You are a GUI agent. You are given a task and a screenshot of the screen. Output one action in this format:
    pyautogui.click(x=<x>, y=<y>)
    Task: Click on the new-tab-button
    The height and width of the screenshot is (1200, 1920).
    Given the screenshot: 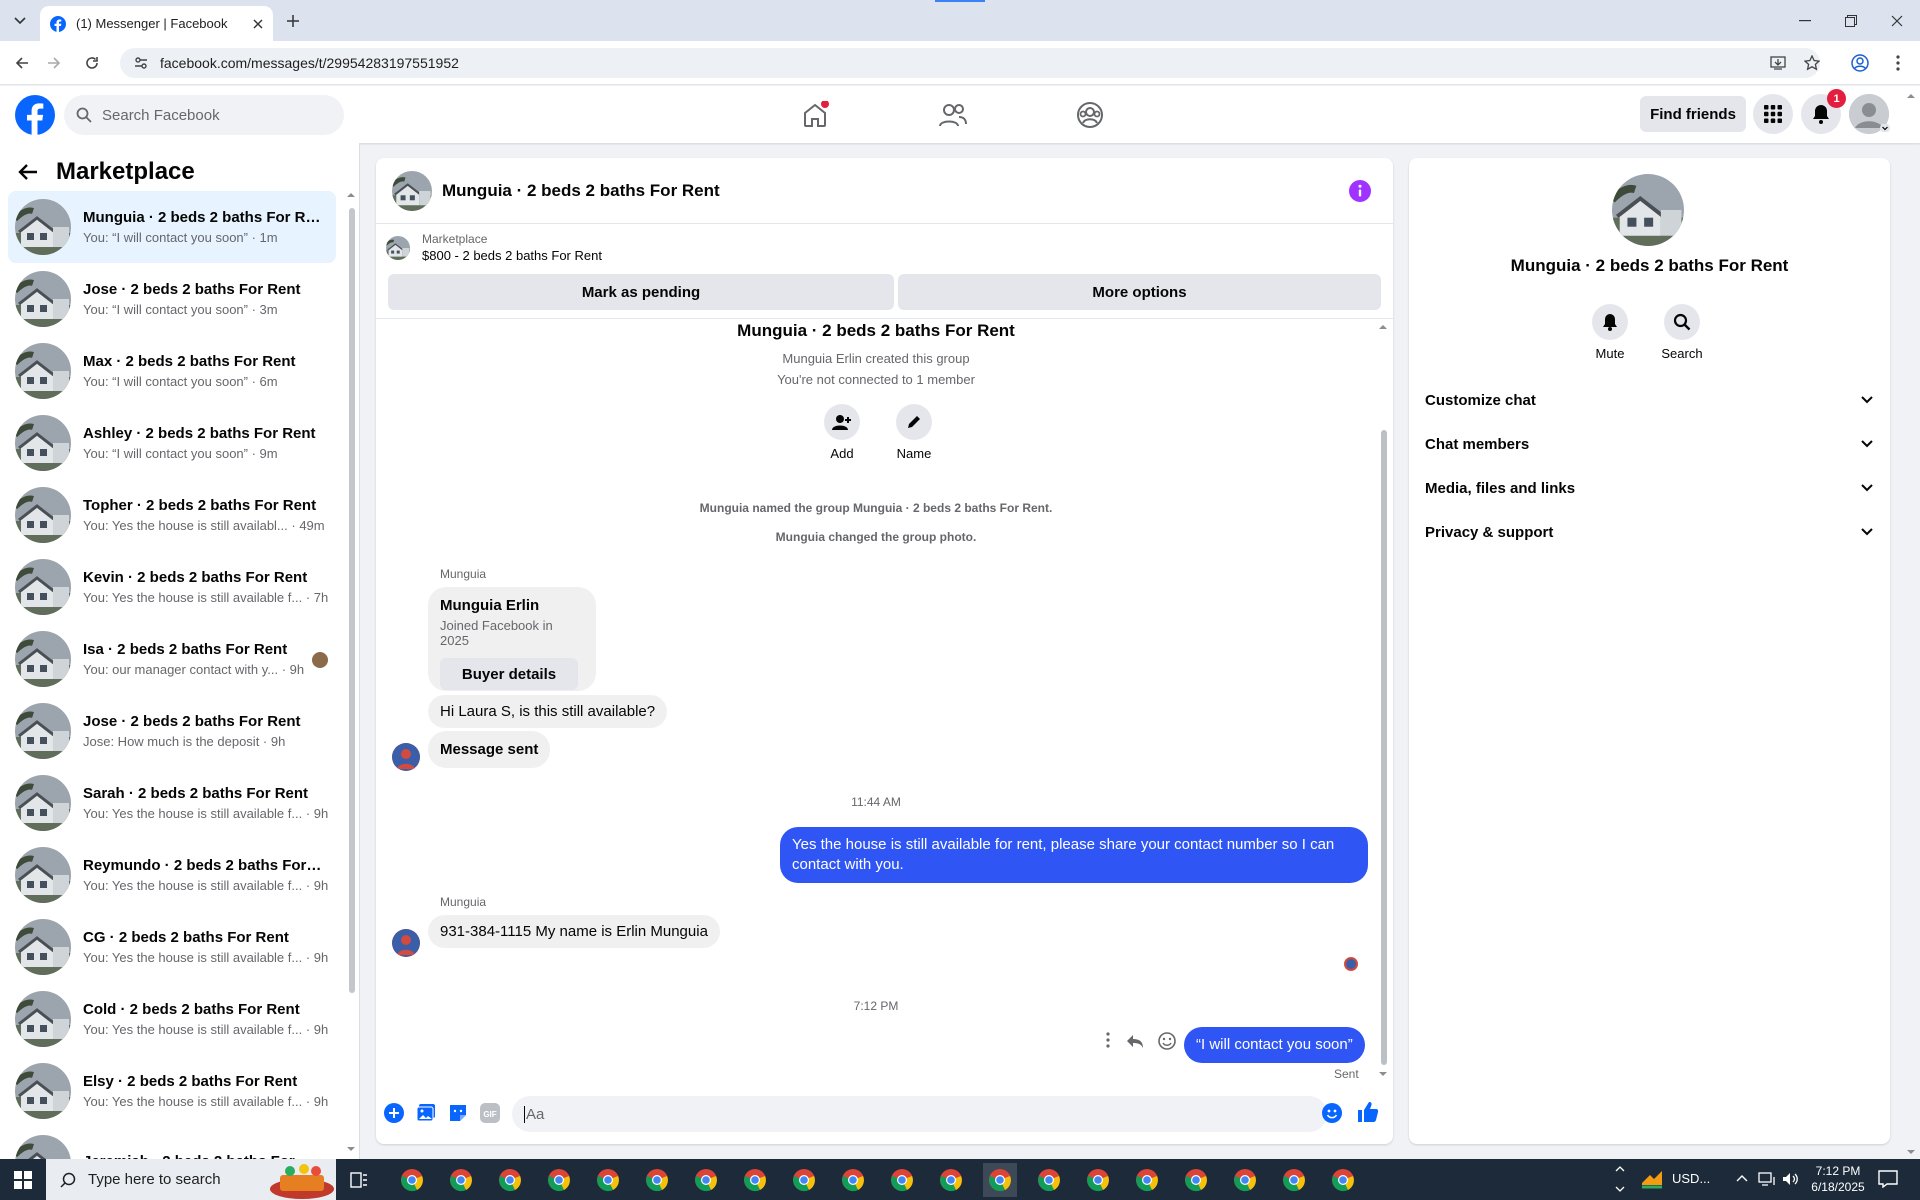 What is the action you would take?
    pyautogui.click(x=293, y=21)
    